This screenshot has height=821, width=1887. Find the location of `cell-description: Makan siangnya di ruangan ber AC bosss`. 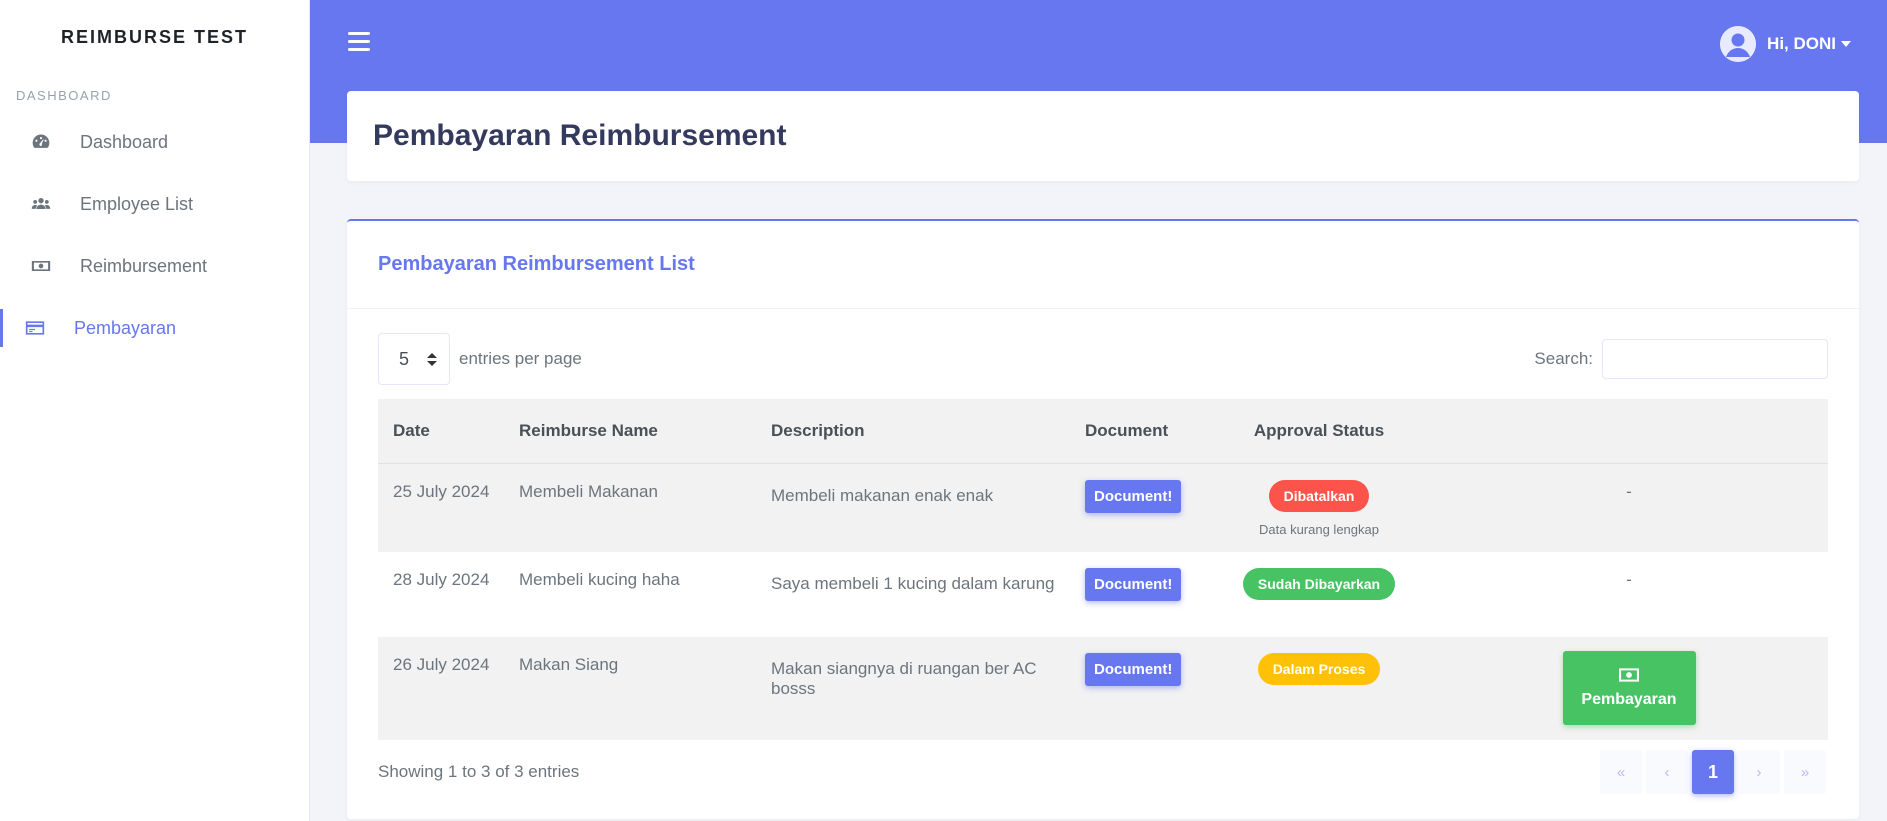

cell-description: Makan siangnya di ruangan ber AC bosss is located at coordinates (904, 678).